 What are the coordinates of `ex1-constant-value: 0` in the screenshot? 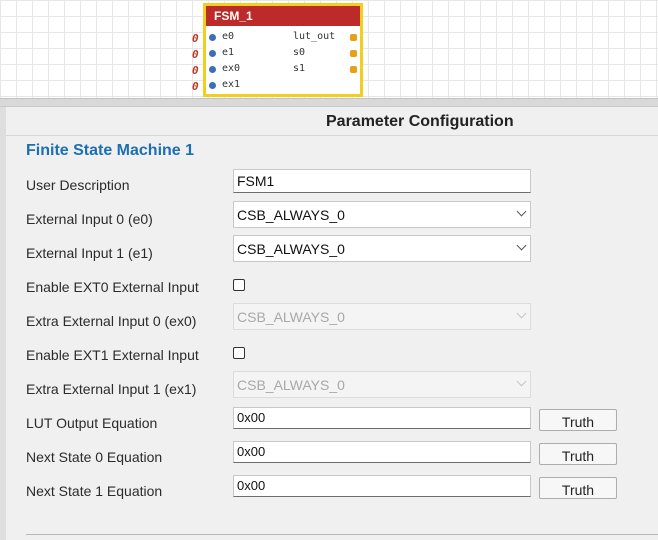 It's located at (195, 86).